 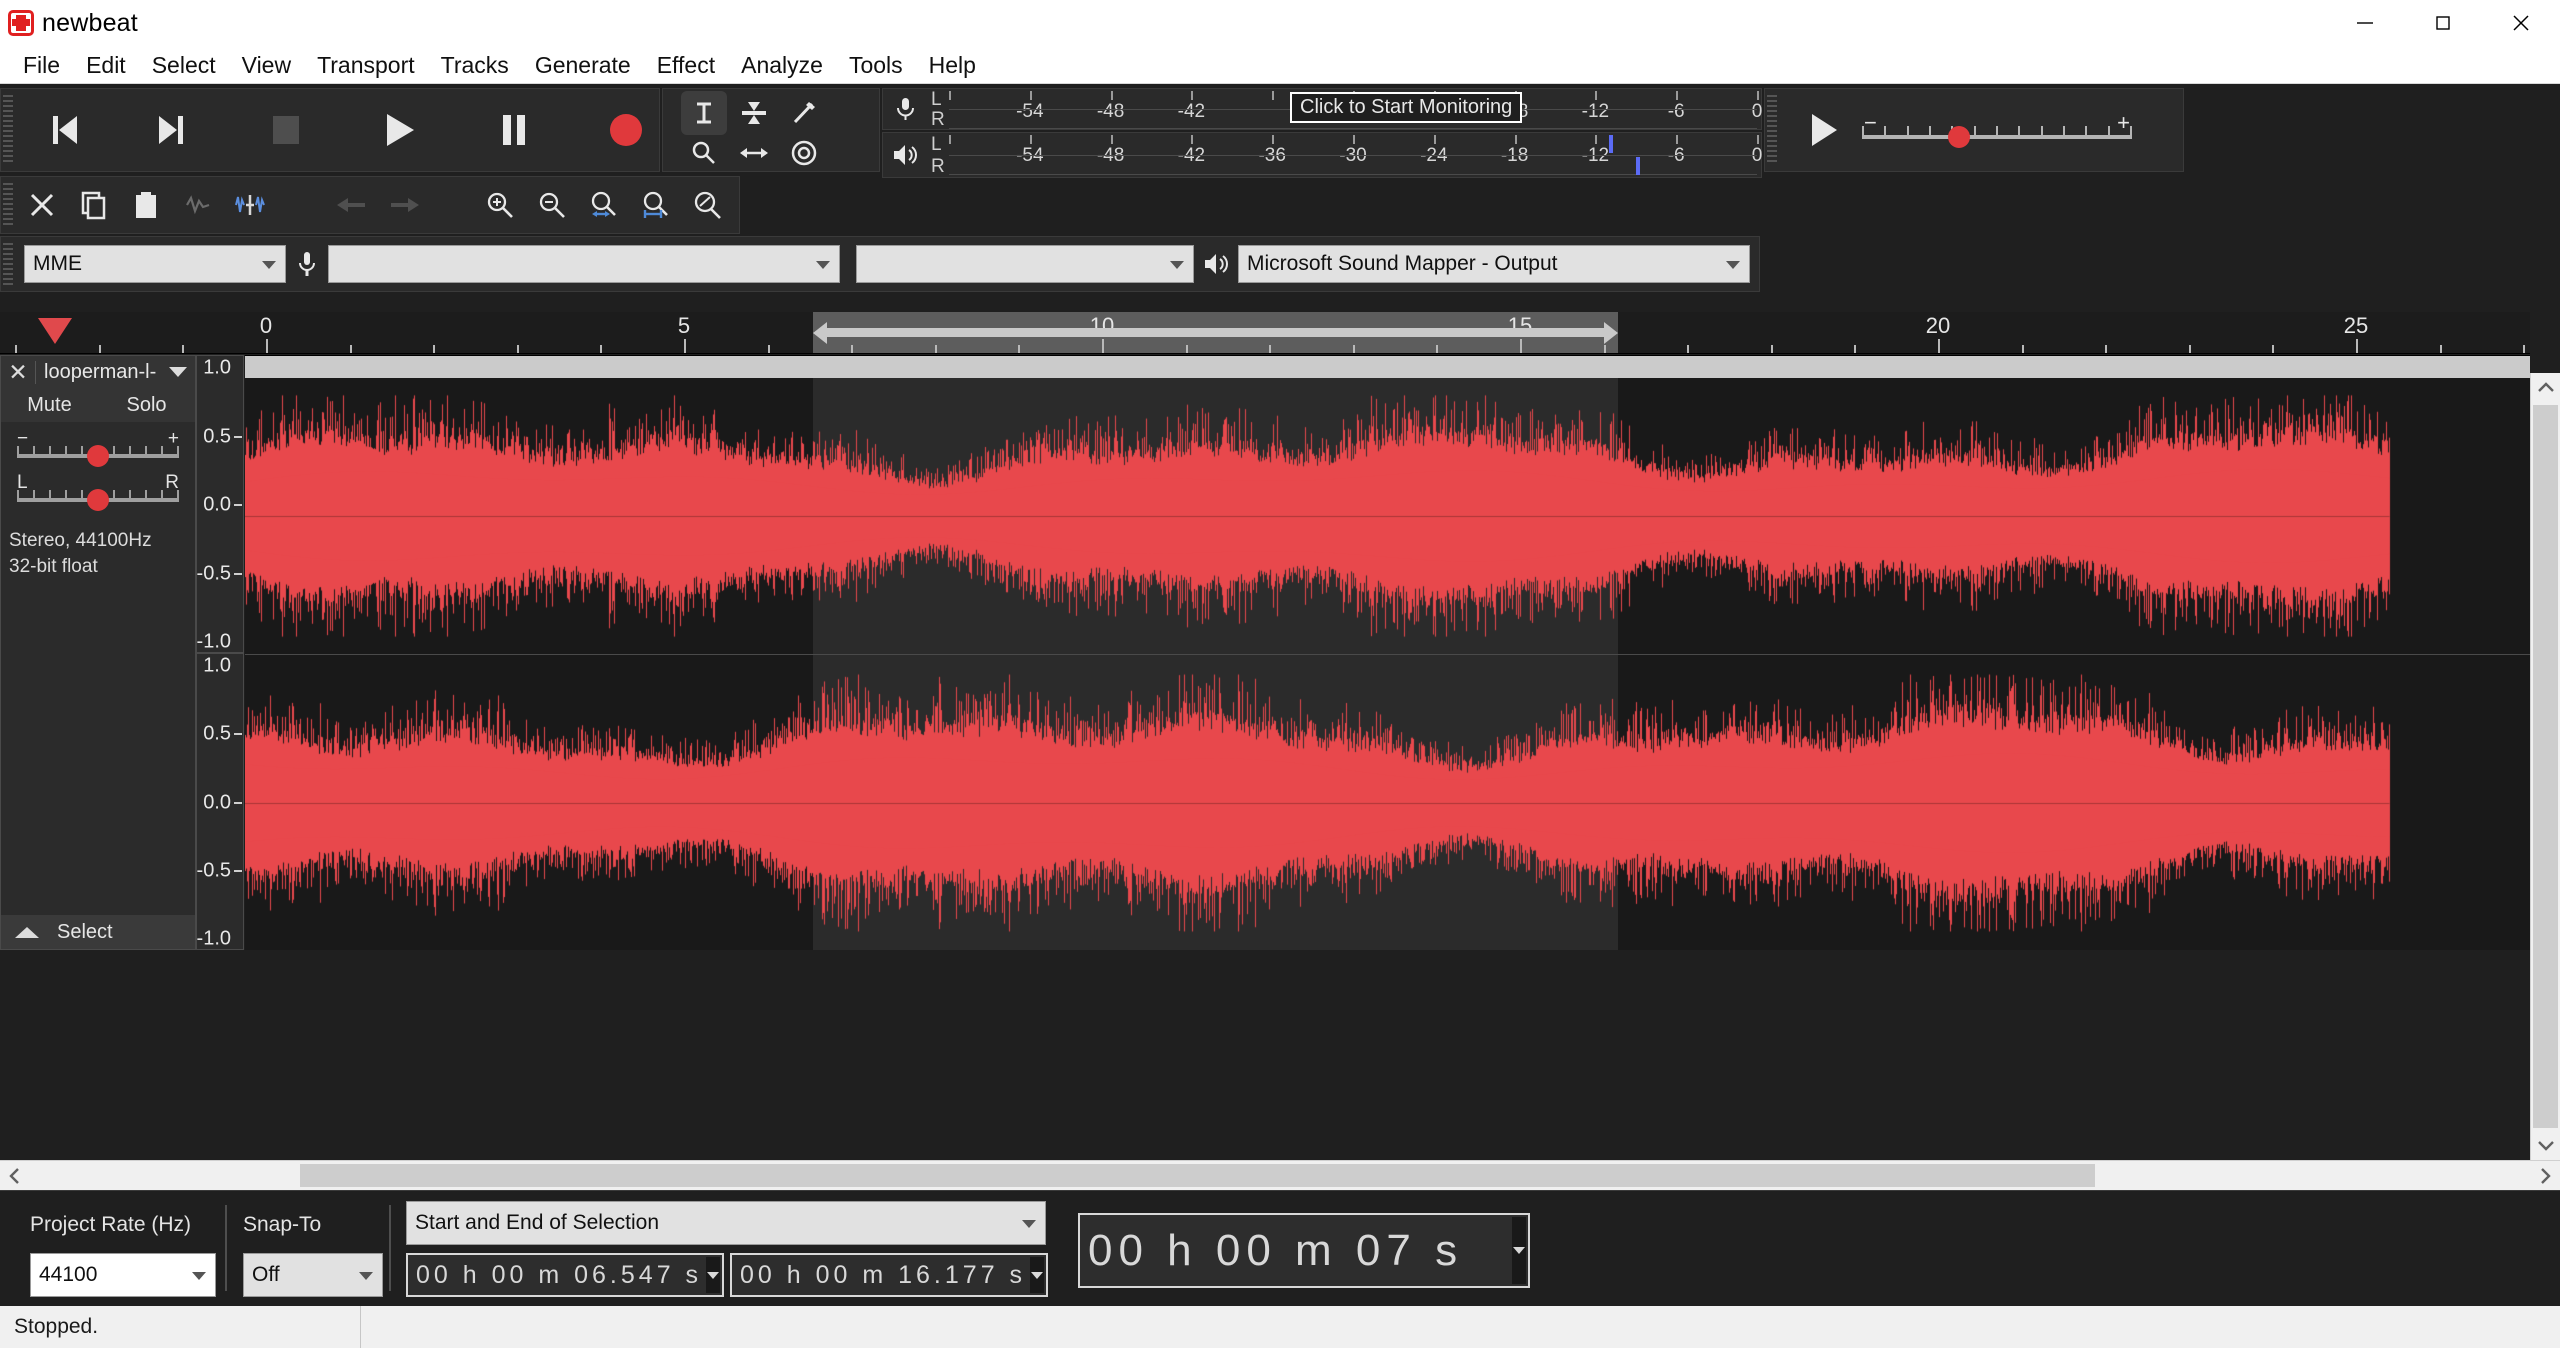 I want to click on gain-slider: − +, so click(x=98, y=449).